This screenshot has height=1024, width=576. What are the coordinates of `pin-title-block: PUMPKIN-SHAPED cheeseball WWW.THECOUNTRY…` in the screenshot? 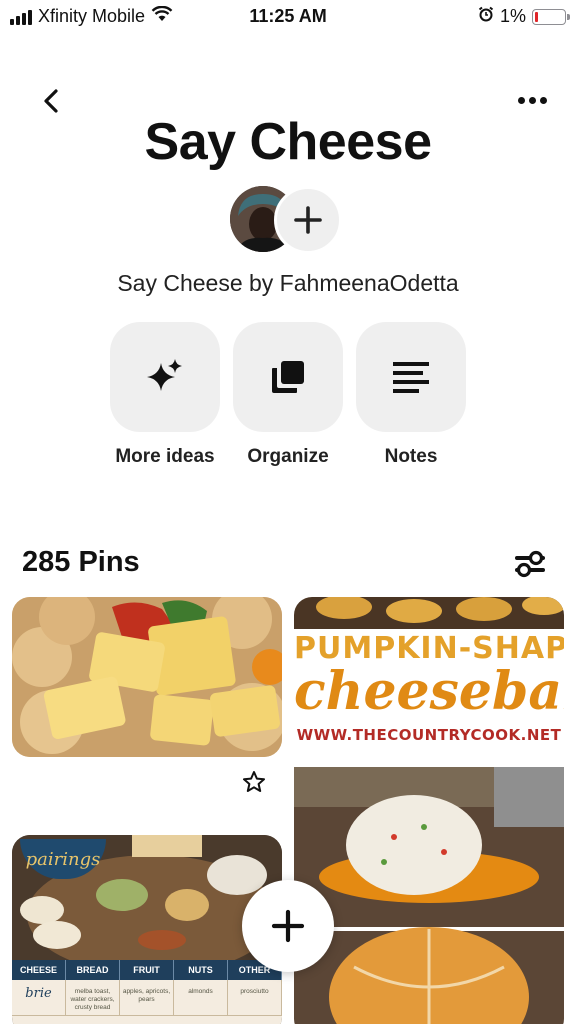 It's located at (429, 687).